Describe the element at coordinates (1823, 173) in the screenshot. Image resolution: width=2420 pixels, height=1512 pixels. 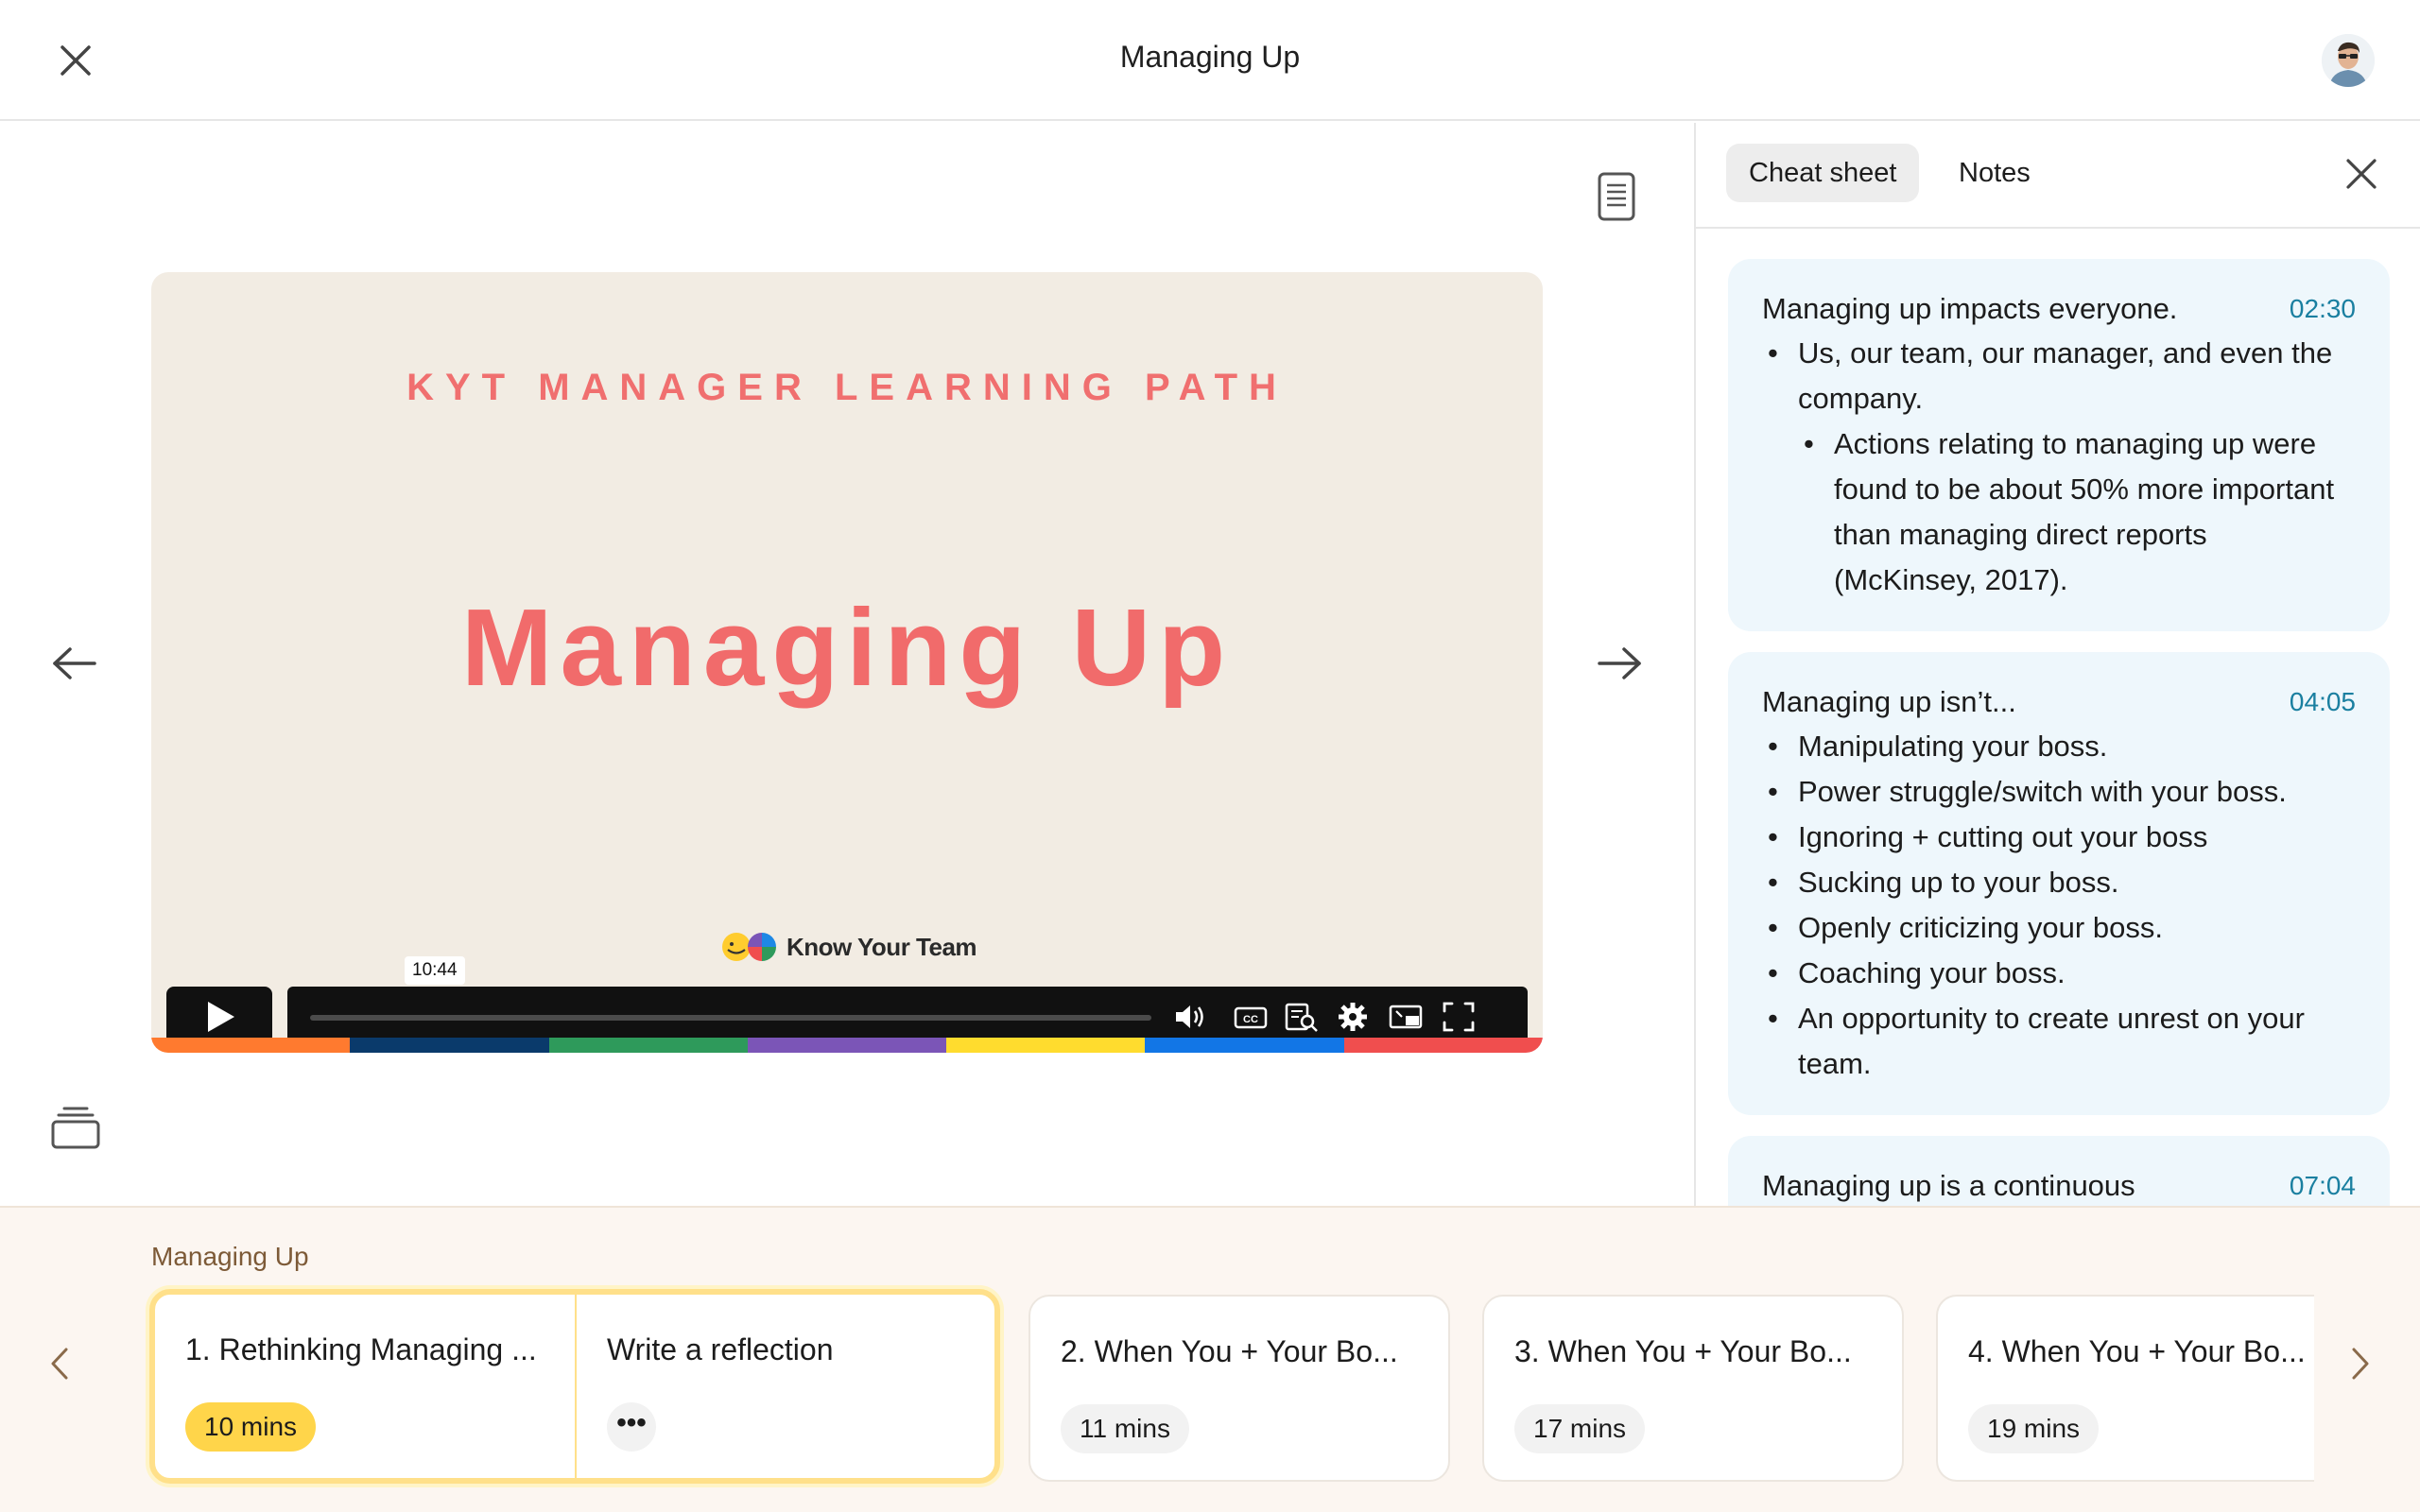
I see `tab-cheat-sheet: Cheat sheet` at that location.